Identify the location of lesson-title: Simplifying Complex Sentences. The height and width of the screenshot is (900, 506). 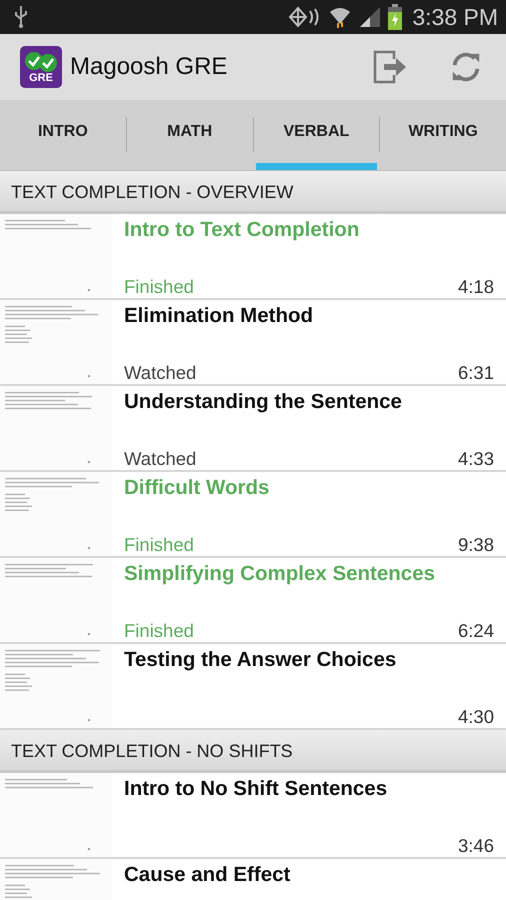
(280, 574).